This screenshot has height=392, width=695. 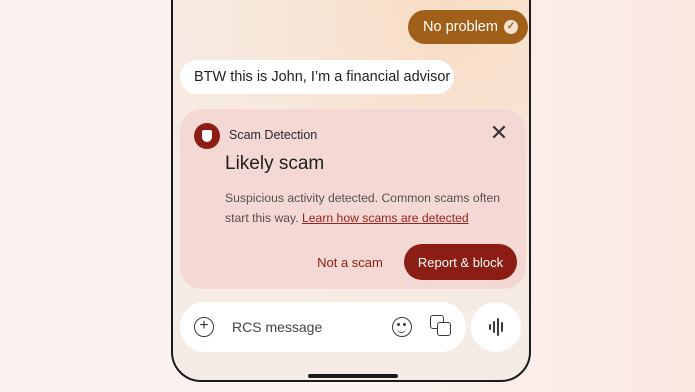 I want to click on gallery-icon, so click(x=441, y=326).